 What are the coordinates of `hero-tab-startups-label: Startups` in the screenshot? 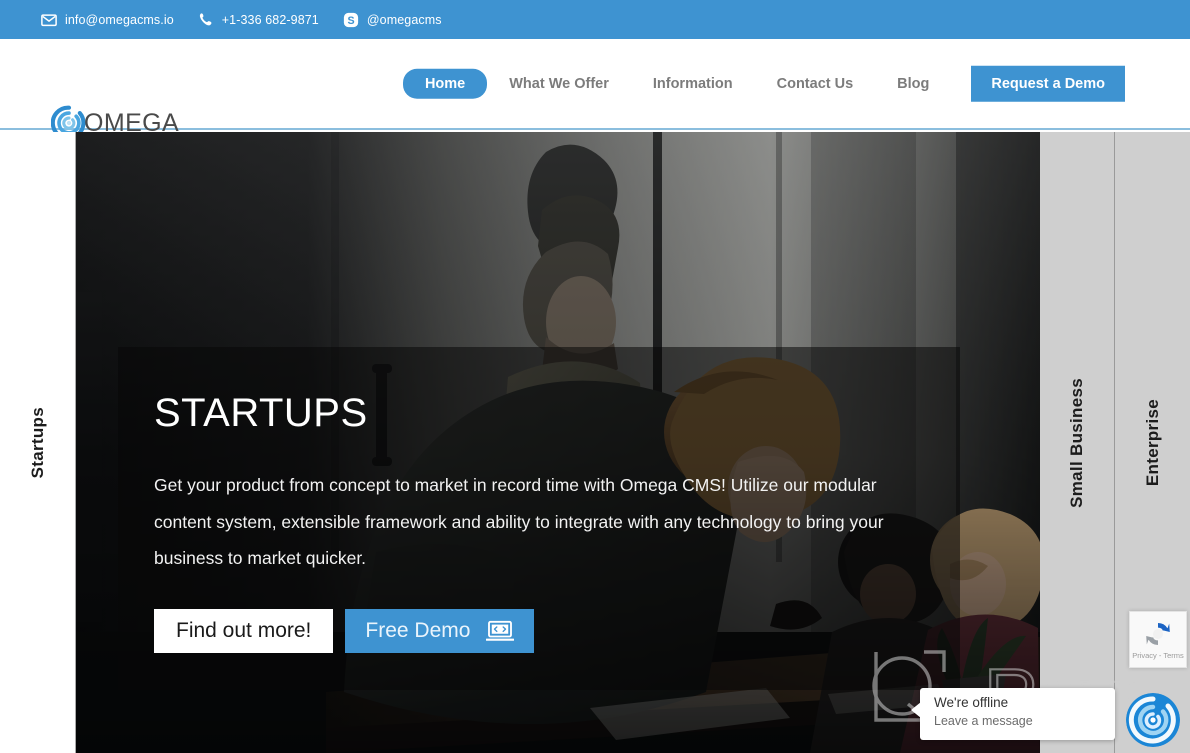 It's located at (37, 442).